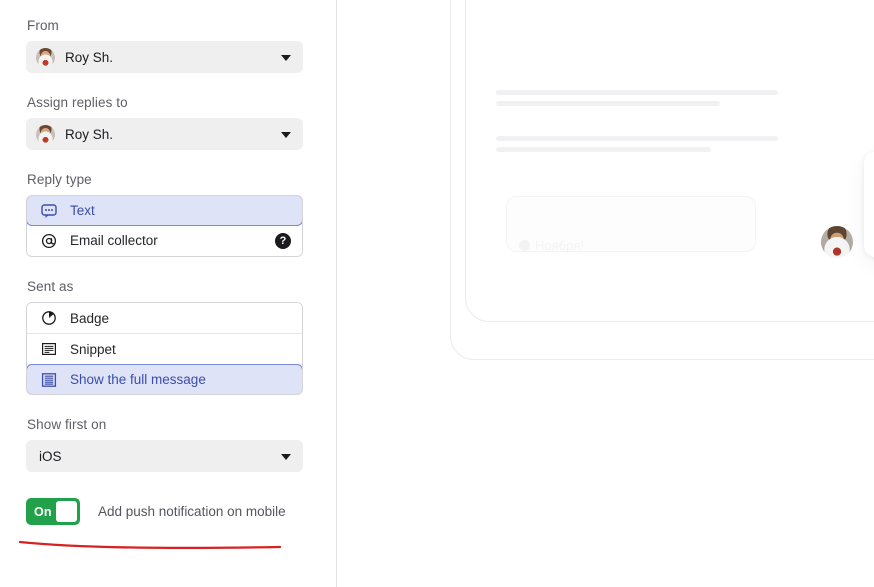 The image size is (874, 587). Describe the element at coordinates (164, 211) in the screenshot. I see `reply-type-option-text: Text` at that location.